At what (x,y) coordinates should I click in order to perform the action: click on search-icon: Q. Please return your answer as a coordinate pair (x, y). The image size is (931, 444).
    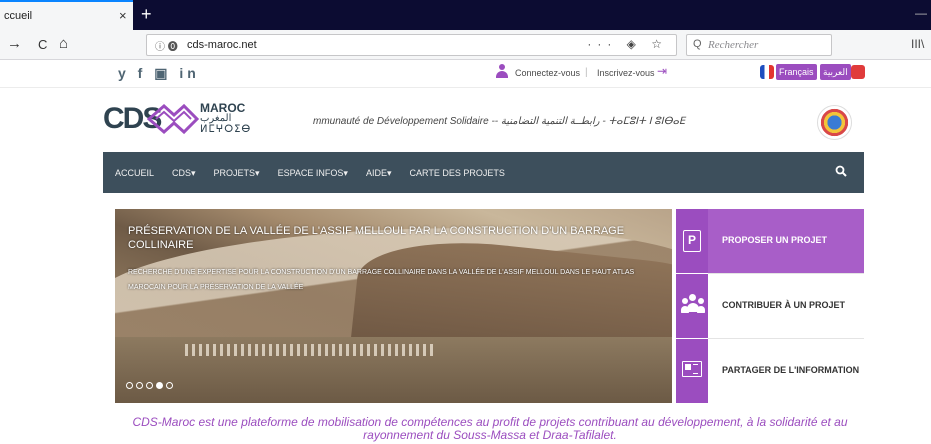
    Looking at the image, I should click on (697, 44).